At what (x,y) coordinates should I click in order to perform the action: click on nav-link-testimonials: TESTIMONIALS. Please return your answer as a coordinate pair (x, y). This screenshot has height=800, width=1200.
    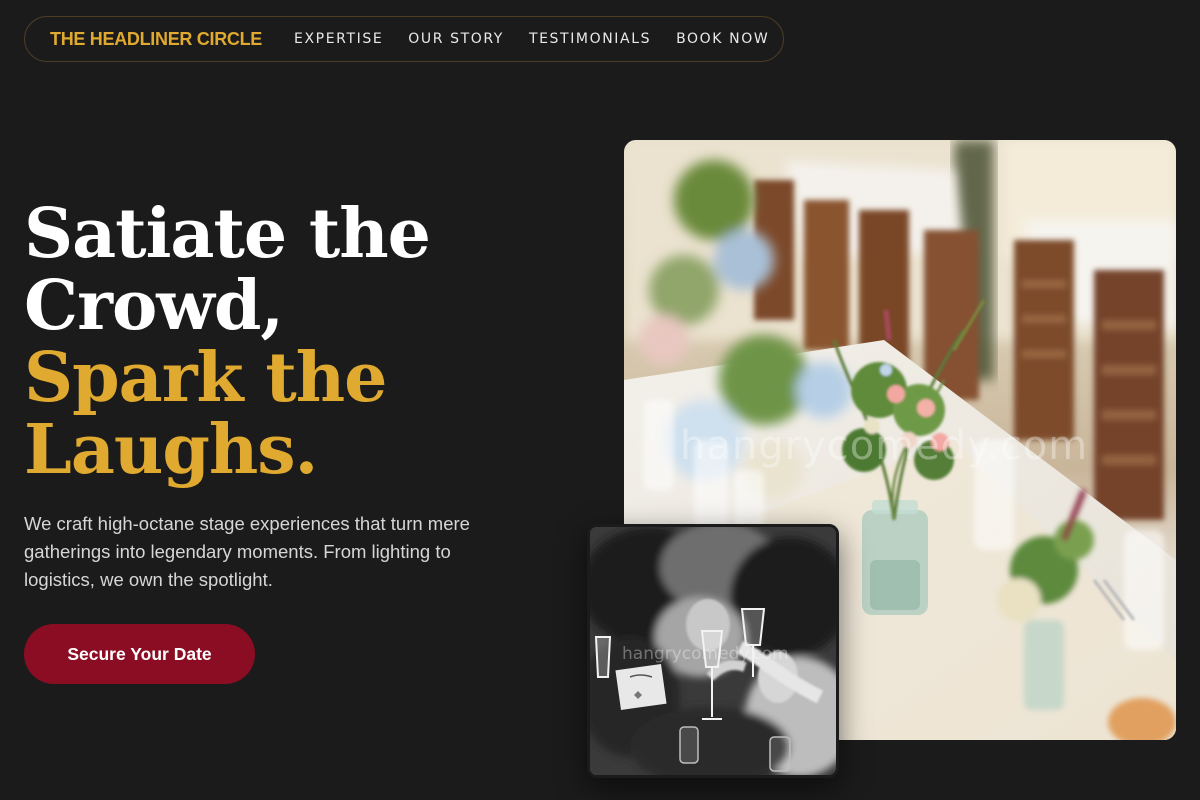
    Looking at the image, I should click on (590, 39).